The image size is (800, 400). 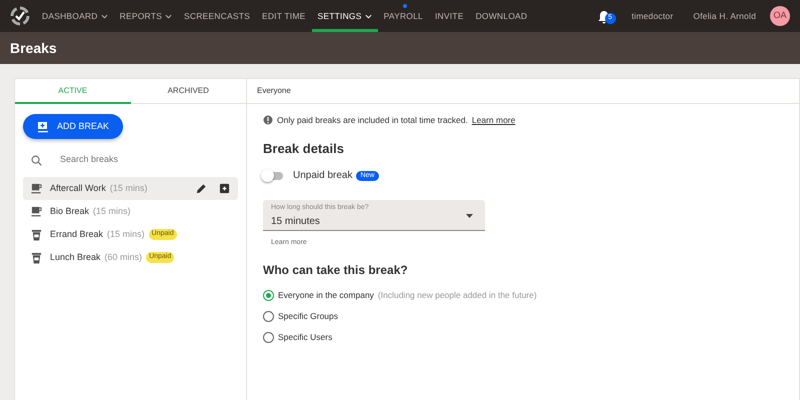 What do you see at coordinates (73, 126) in the screenshot?
I see `add-break-button: ADD BREAK` at bounding box center [73, 126].